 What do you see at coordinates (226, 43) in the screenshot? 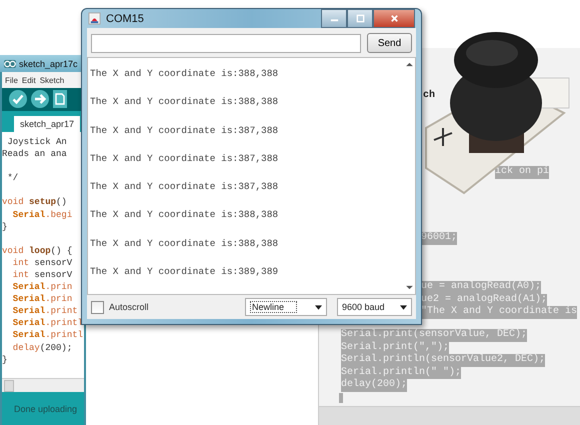
I see `message-input` at bounding box center [226, 43].